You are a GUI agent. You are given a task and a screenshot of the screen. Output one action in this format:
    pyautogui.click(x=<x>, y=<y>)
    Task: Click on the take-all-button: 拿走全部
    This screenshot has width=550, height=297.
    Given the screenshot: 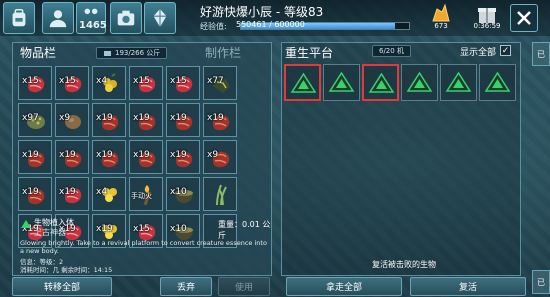 What is the action you would take?
    pyautogui.click(x=344, y=286)
    